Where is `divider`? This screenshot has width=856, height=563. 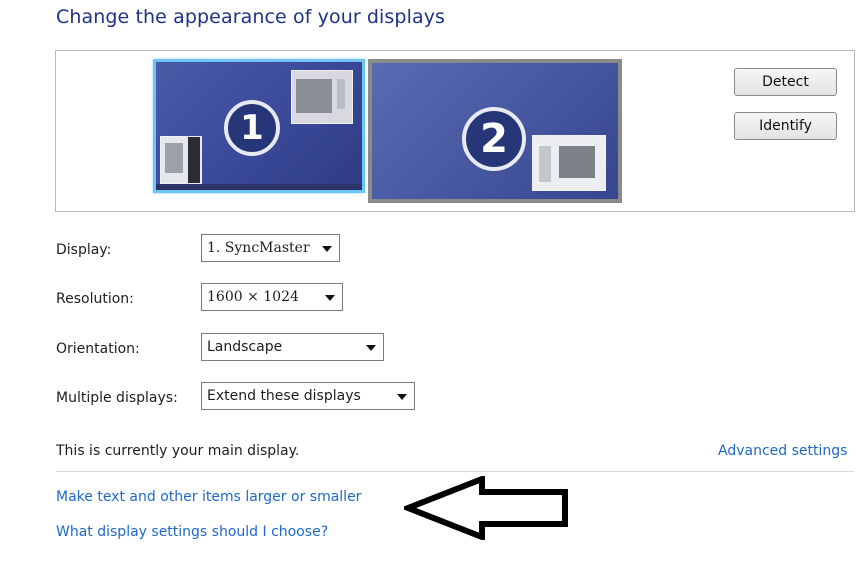
divider is located at coordinates (455, 471).